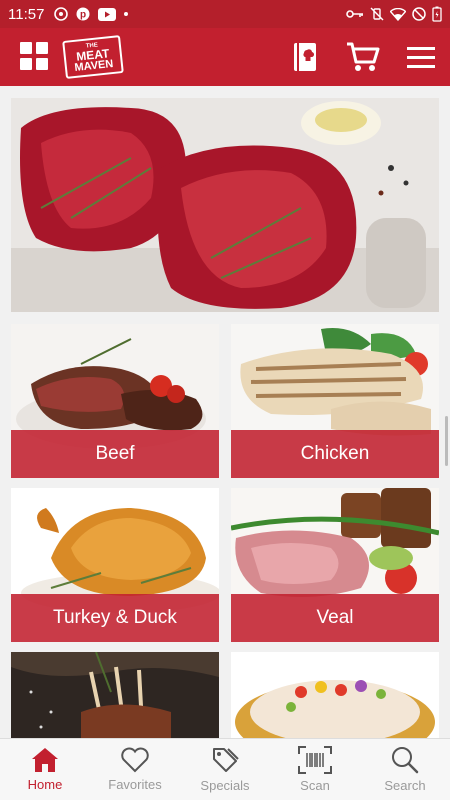 Image resolution: width=450 pixels, height=800 pixels. I want to click on recipe-book-button, so click(305, 57).